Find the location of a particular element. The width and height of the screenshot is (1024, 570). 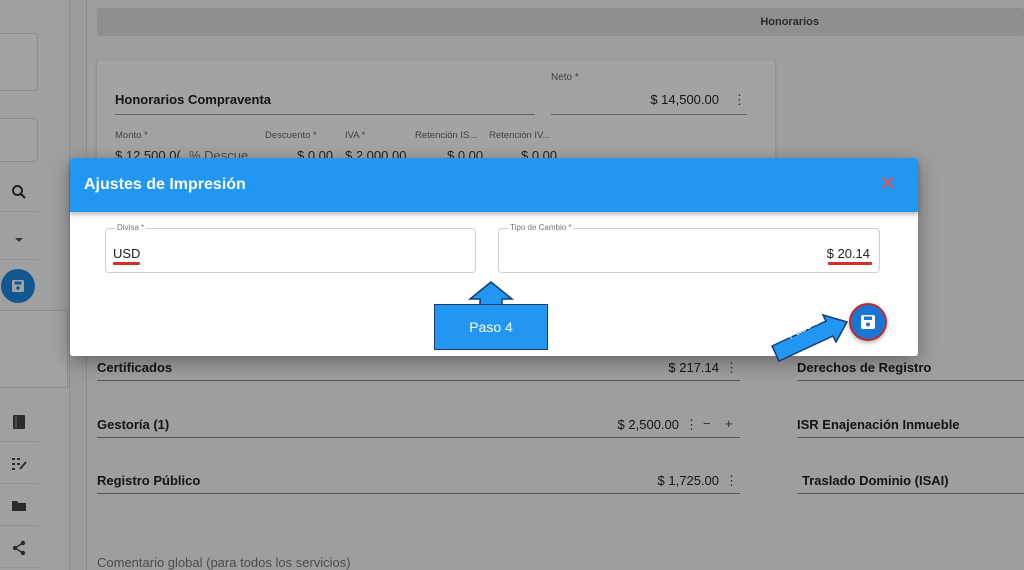

divisa-field: Divisa * is located at coordinates (290, 248).